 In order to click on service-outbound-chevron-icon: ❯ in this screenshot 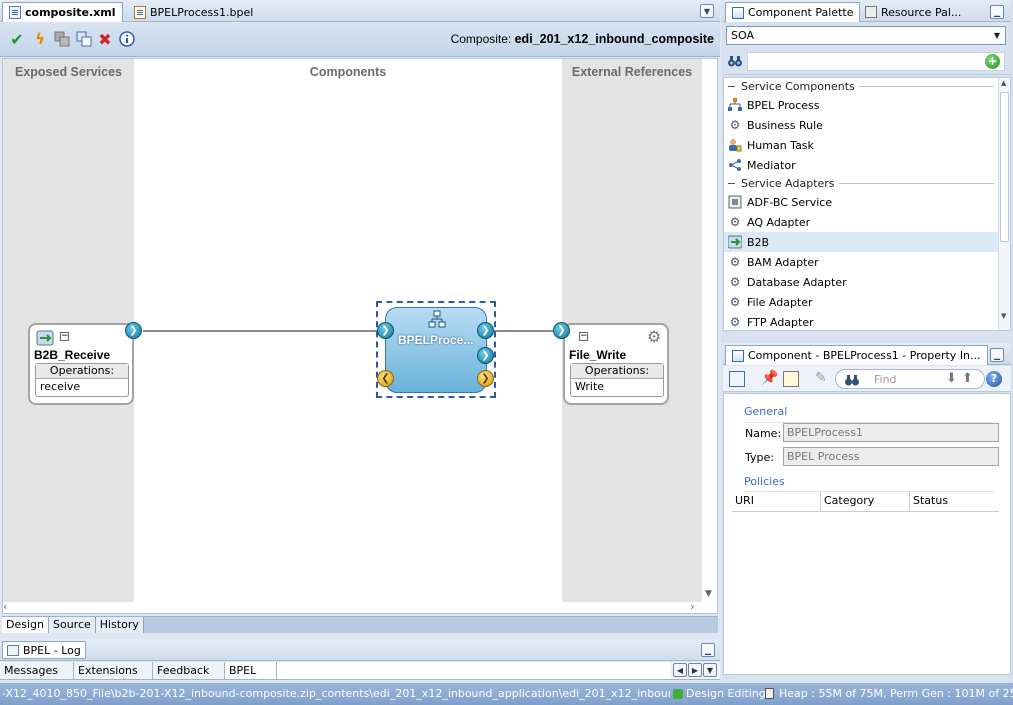, I will do `click(133, 330)`.